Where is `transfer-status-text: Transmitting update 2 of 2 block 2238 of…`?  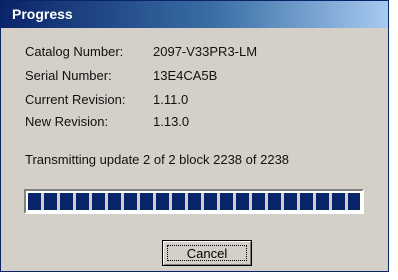 transfer-status-text: Transmitting update 2 of 2 block 2238 of… is located at coordinates (157, 159).